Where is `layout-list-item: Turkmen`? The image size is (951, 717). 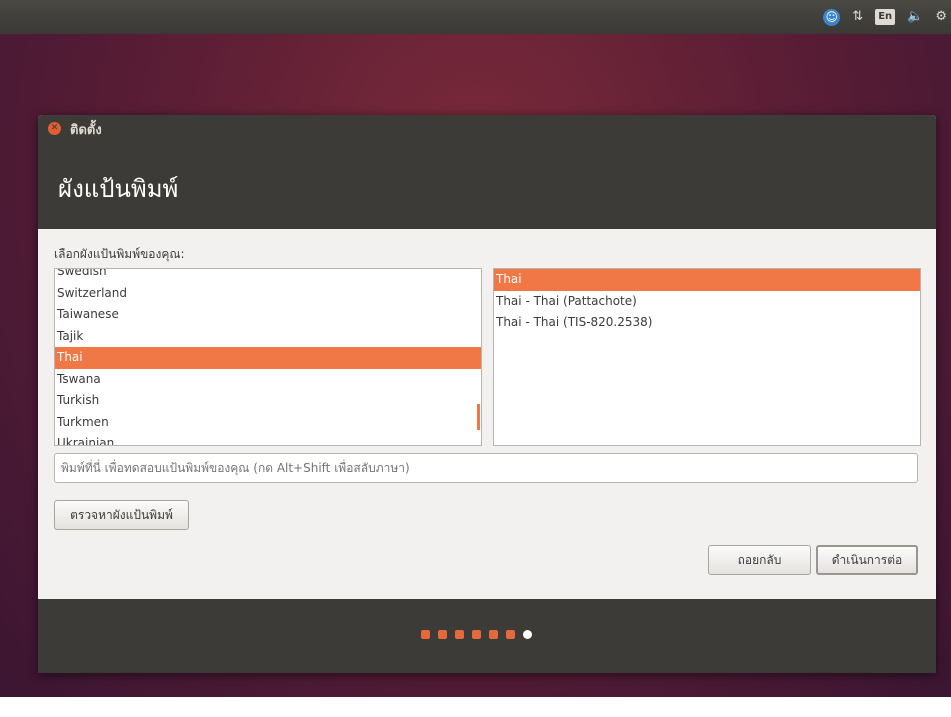 layout-list-item: Turkmen is located at coordinates (268, 423).